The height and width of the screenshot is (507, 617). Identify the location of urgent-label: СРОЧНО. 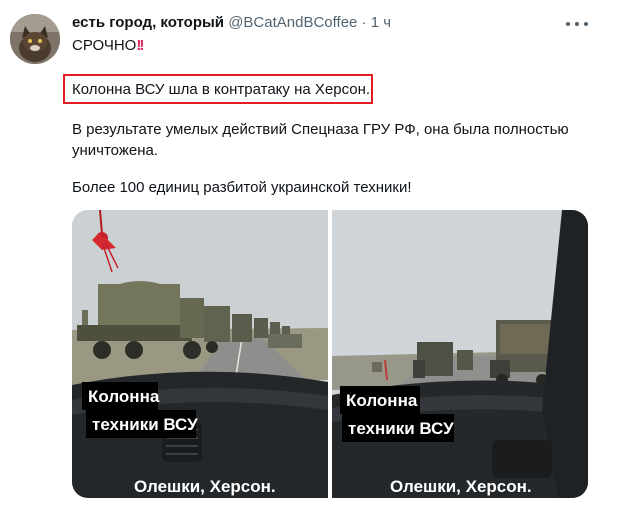
(104, 45).